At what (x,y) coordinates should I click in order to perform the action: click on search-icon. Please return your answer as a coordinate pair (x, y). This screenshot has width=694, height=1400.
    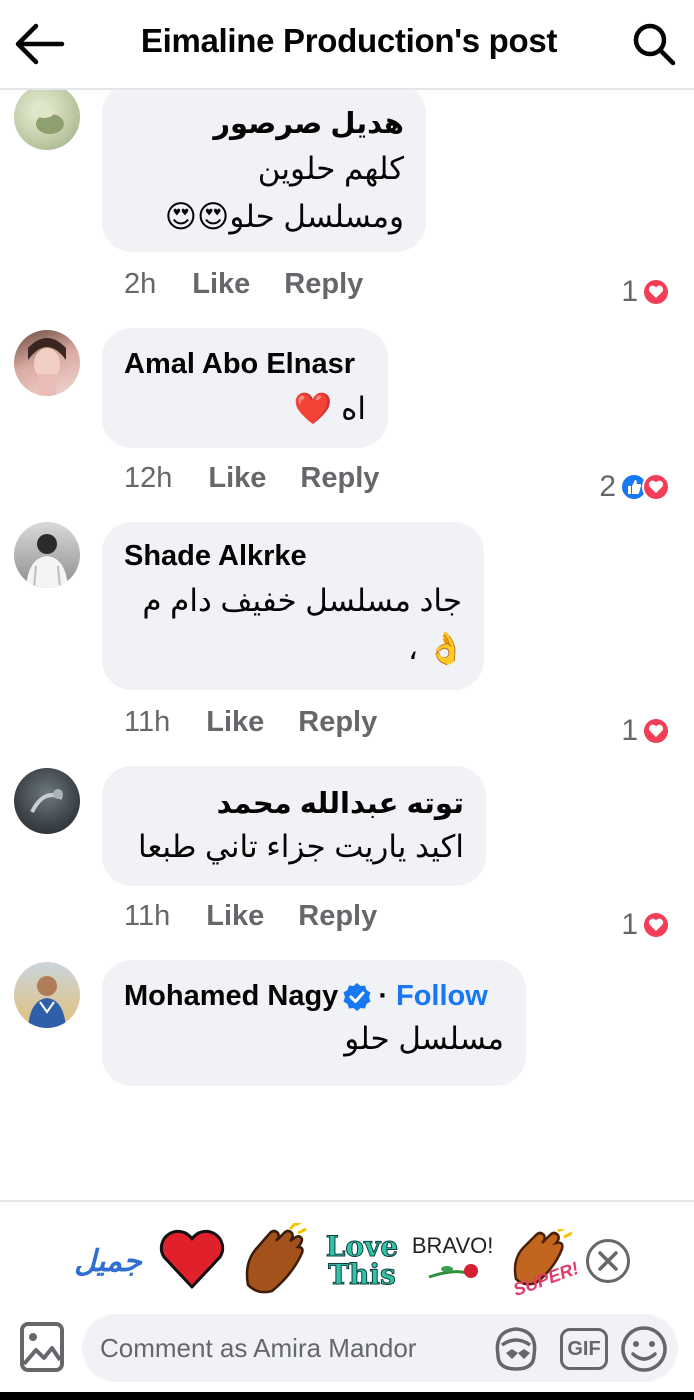
    Looking at the image, I should click on (654, 44).